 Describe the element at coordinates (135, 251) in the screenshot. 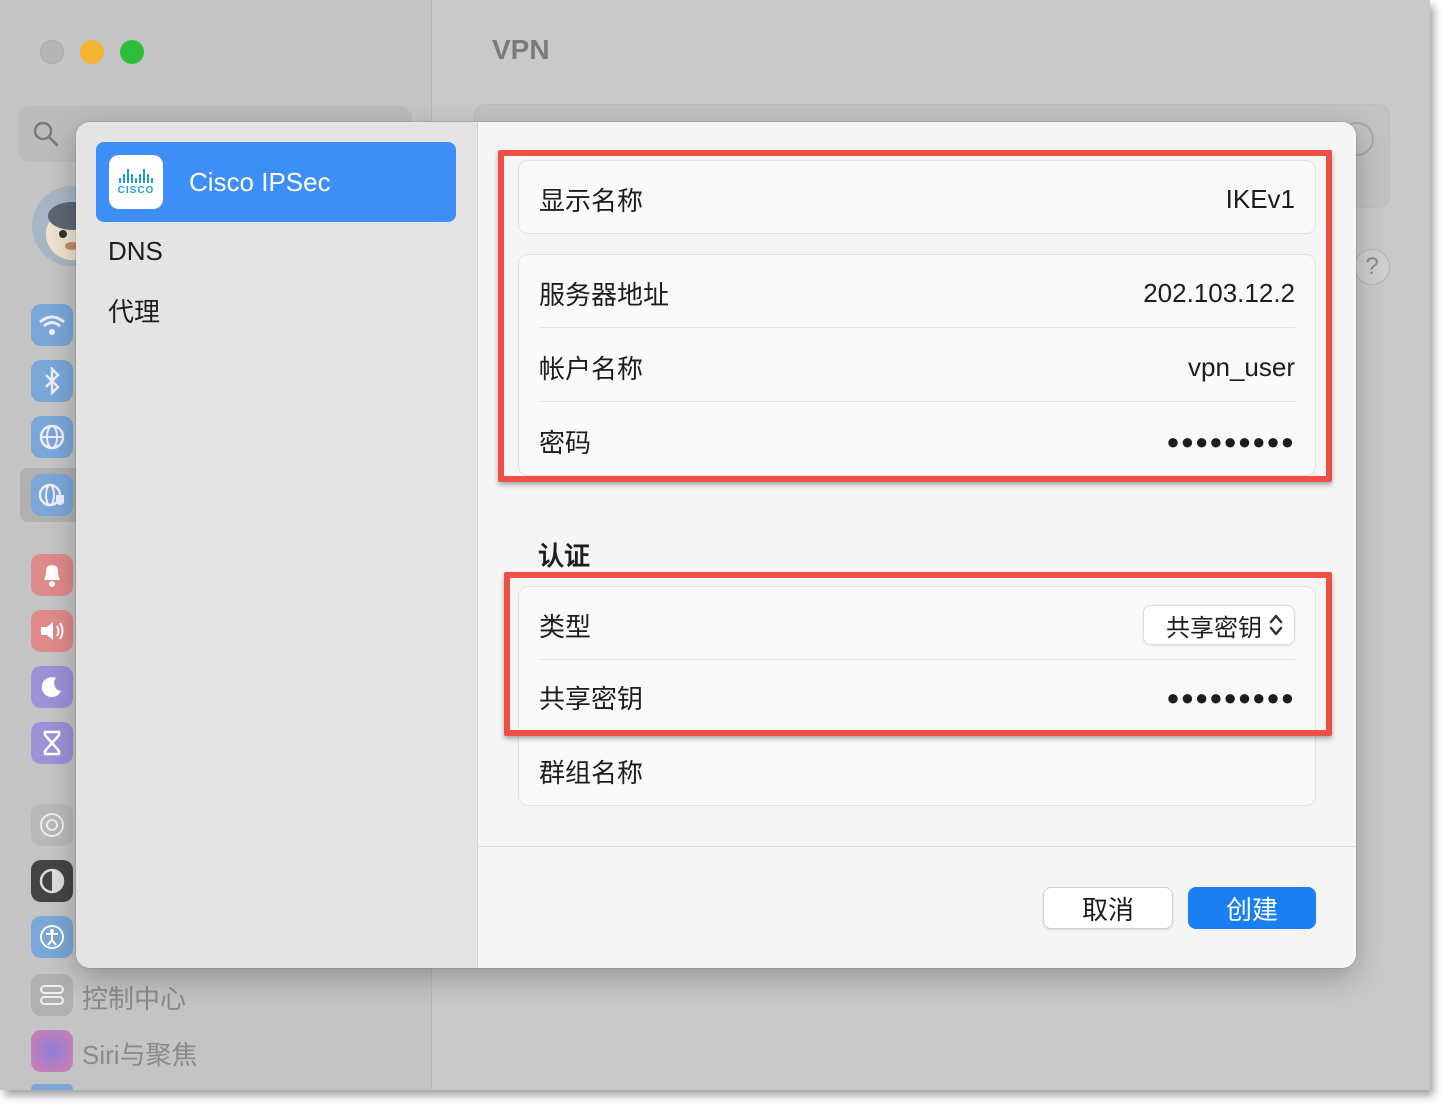

I see `service-item-dns: DNS` at that location.